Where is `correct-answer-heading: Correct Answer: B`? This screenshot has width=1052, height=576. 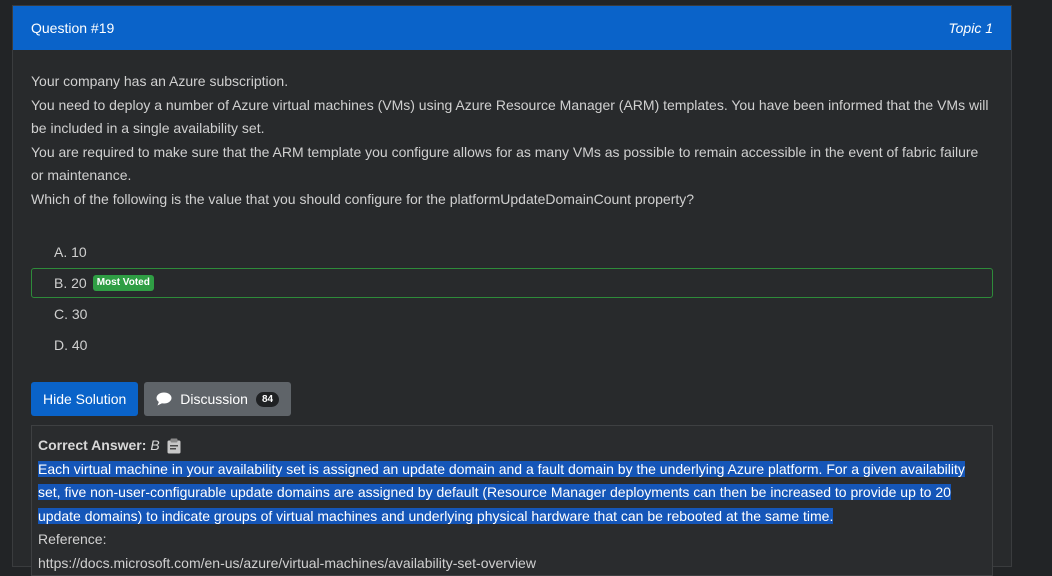 correct-answer-heading: Correct Answer: B is located at coordinates (512, 446).